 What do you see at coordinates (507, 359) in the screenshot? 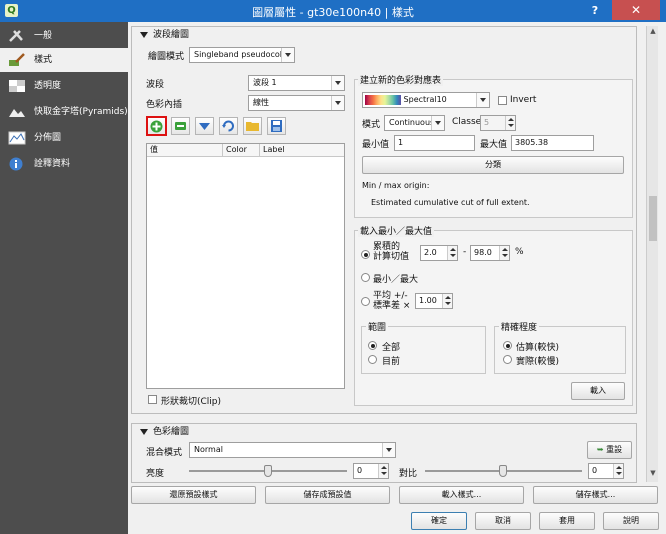
I see `accuracy-actual-radio` at bounding box center [507, 359].